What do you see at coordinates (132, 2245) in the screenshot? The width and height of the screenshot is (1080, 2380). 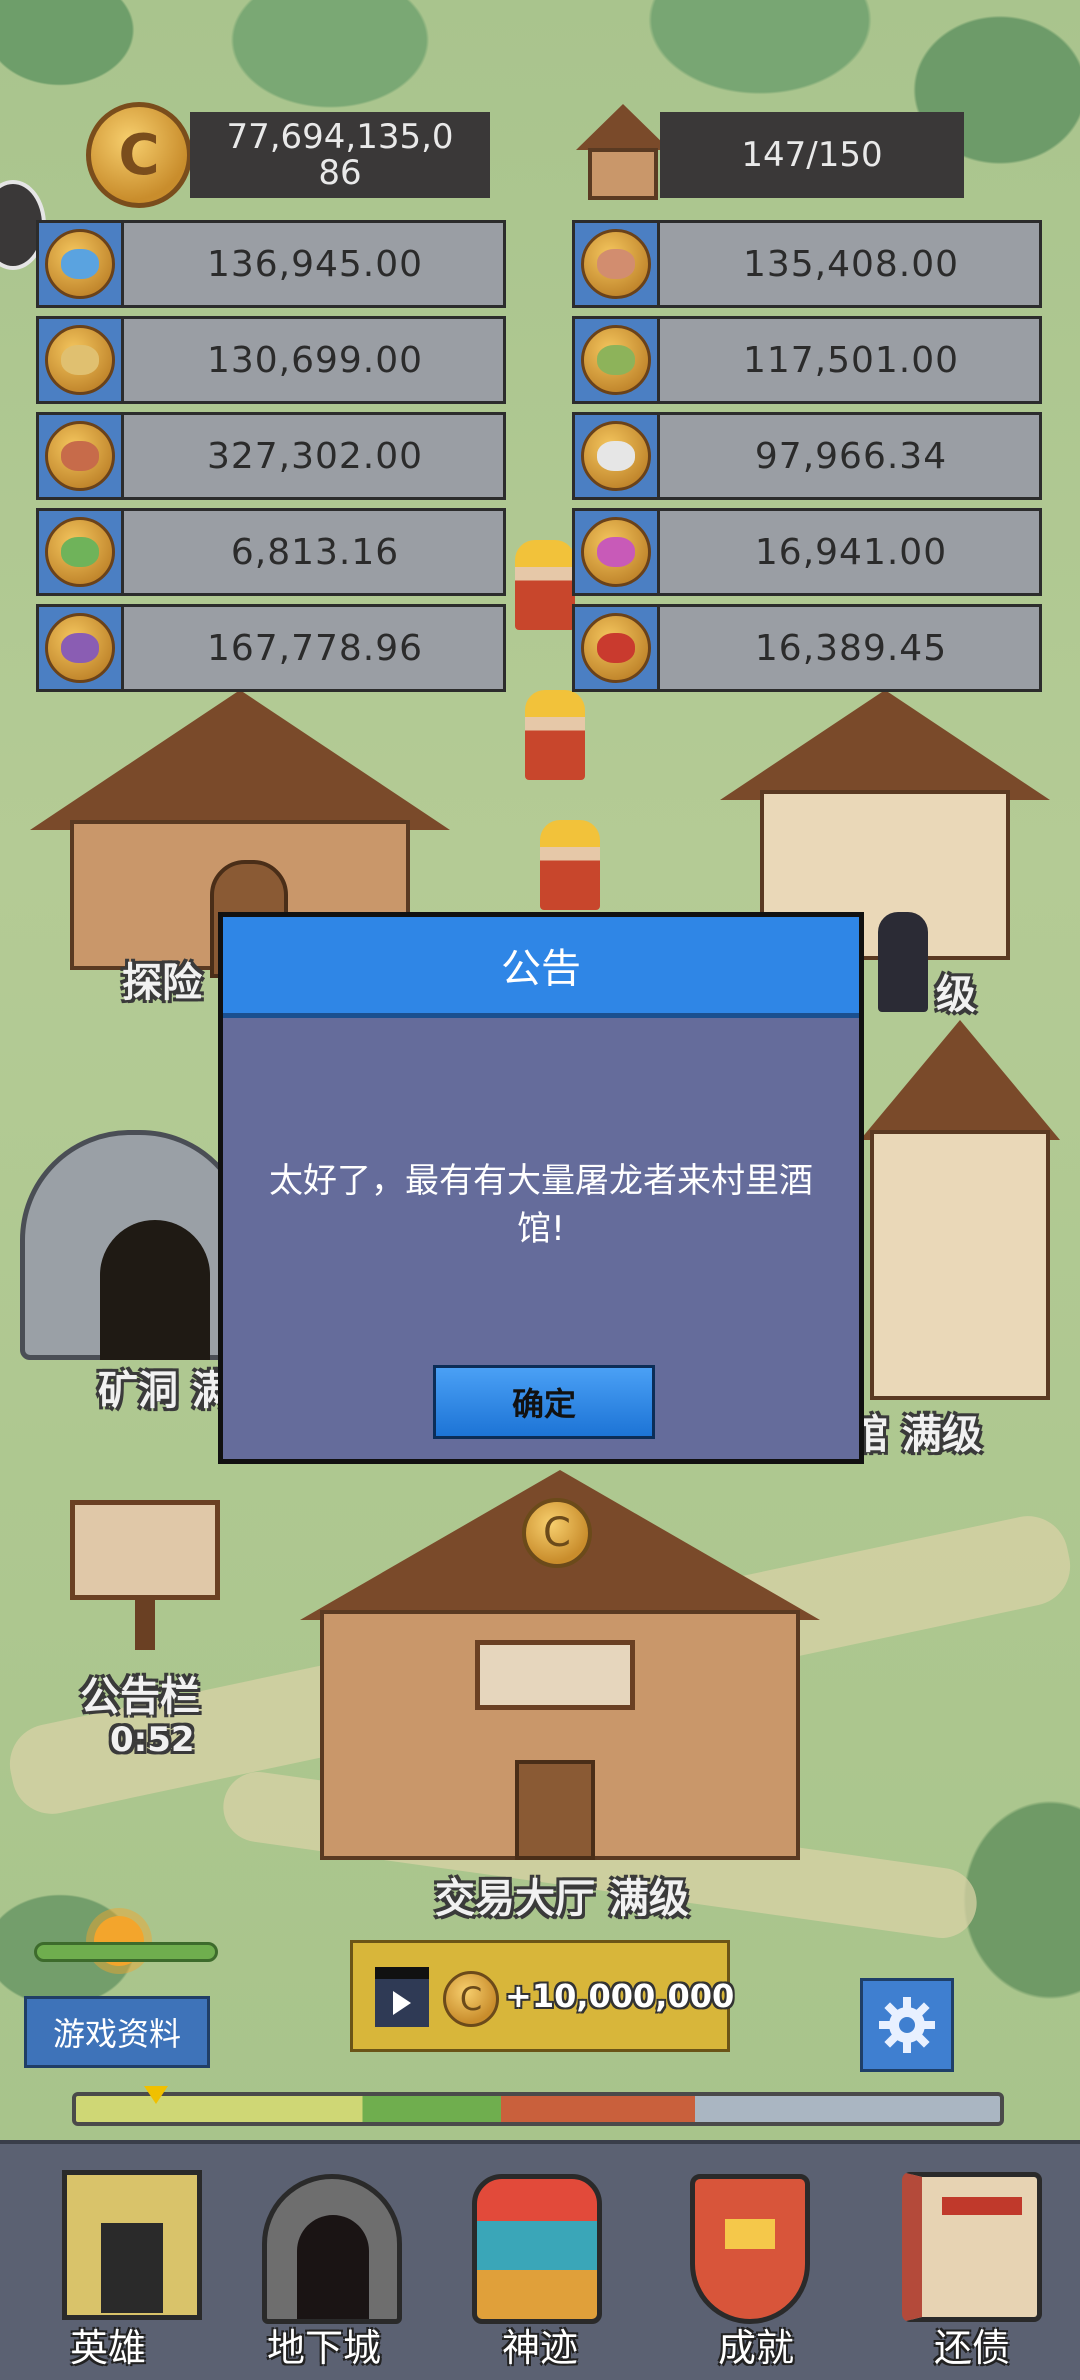 I see `castle-tower-icon` at bounding box center [132, 2245].